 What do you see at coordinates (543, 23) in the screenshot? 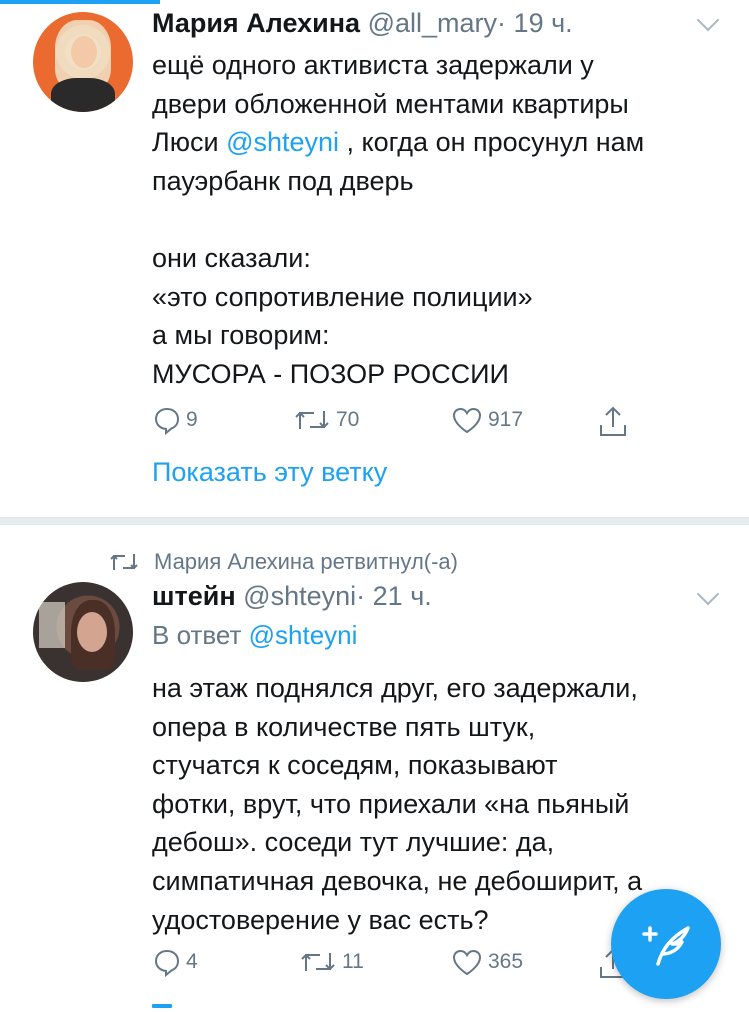
I see `timestamp: 19 ч.` at bounding box center [543, 23].